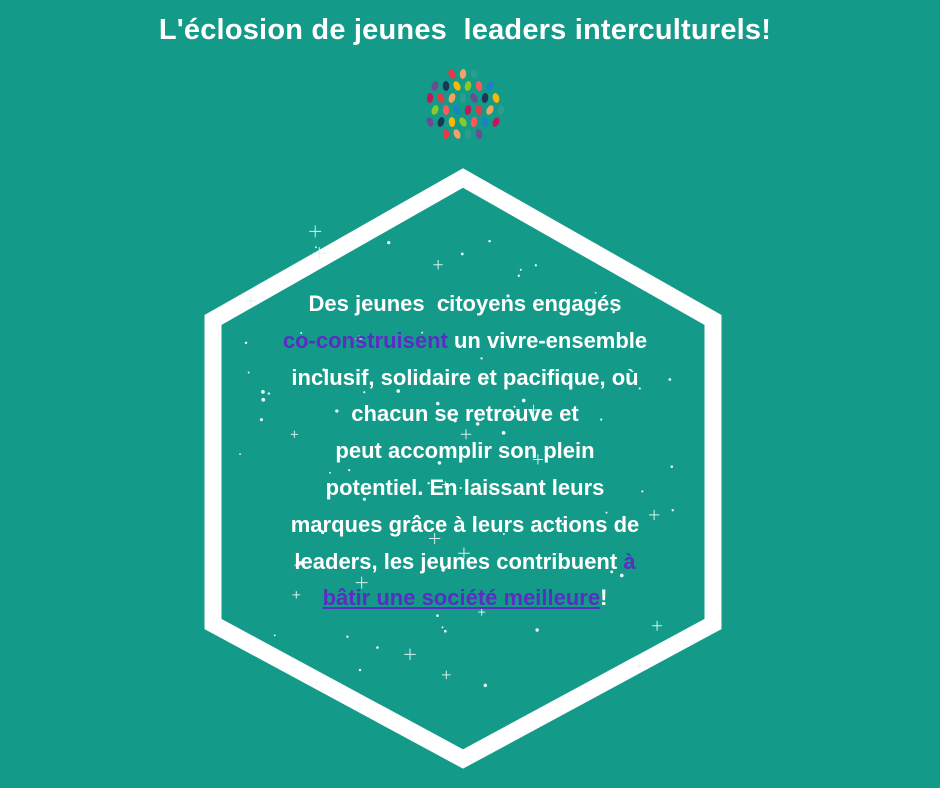 The width and height of the screenshot is (940, 788). I want to click on message-line-8: leaders, les jeunes contribuent à, so click(465, 562).